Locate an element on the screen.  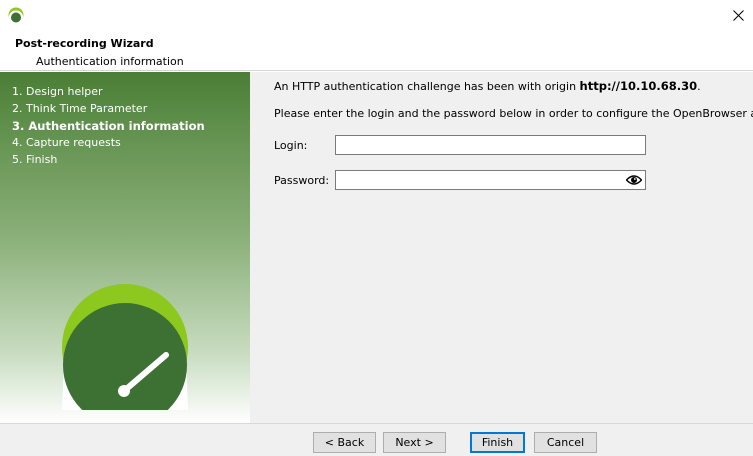
challenge-suffix: . is located at coordinates (699, 86).